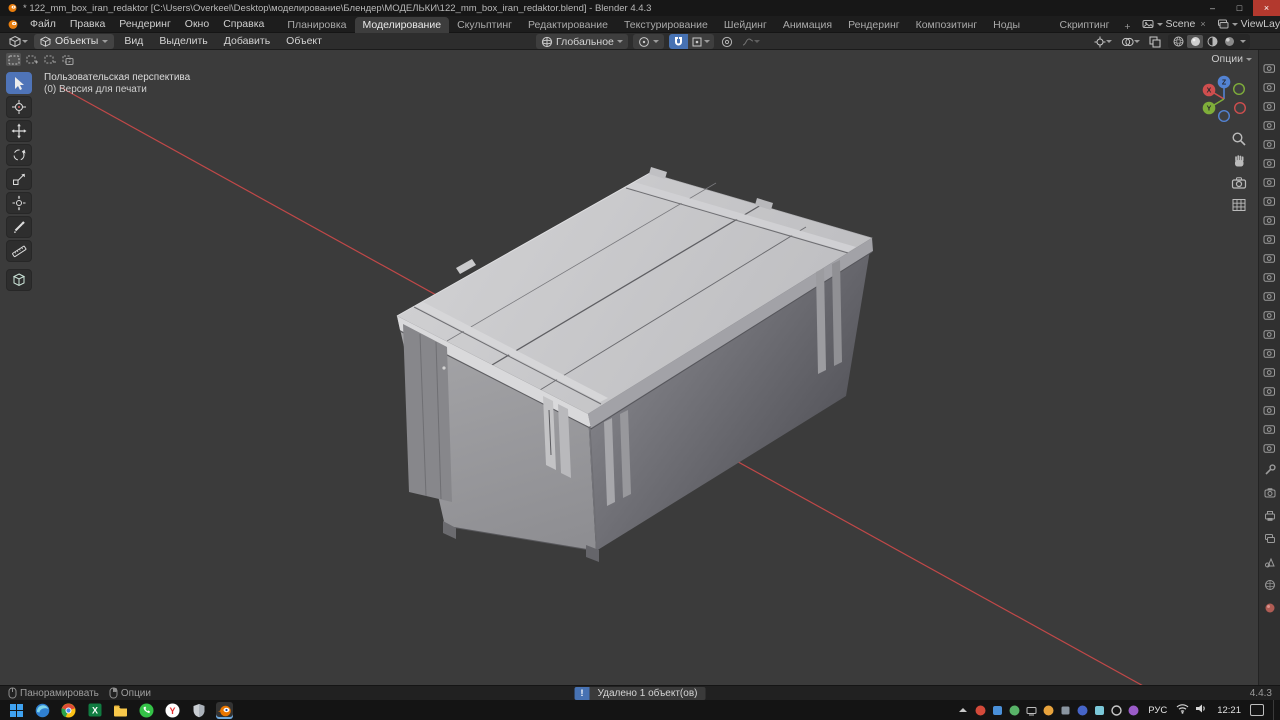 The height and width of the screenshot is (720, 1280). What do you see at coordinates (19, 107) in the screenshot?
I see `tool-3d-cursor-button` at bounding box center [19, 107].